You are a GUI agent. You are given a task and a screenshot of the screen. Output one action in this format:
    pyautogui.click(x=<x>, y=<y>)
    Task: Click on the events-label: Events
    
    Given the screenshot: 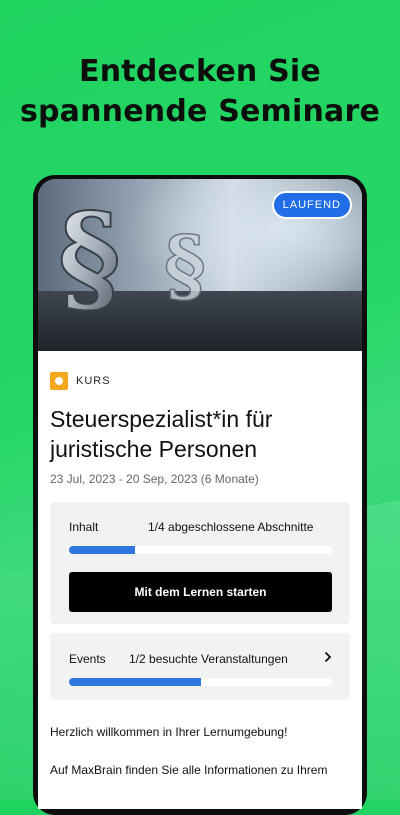 What is the action you would take?
    pyautogui.click(x=87, y=658)
    